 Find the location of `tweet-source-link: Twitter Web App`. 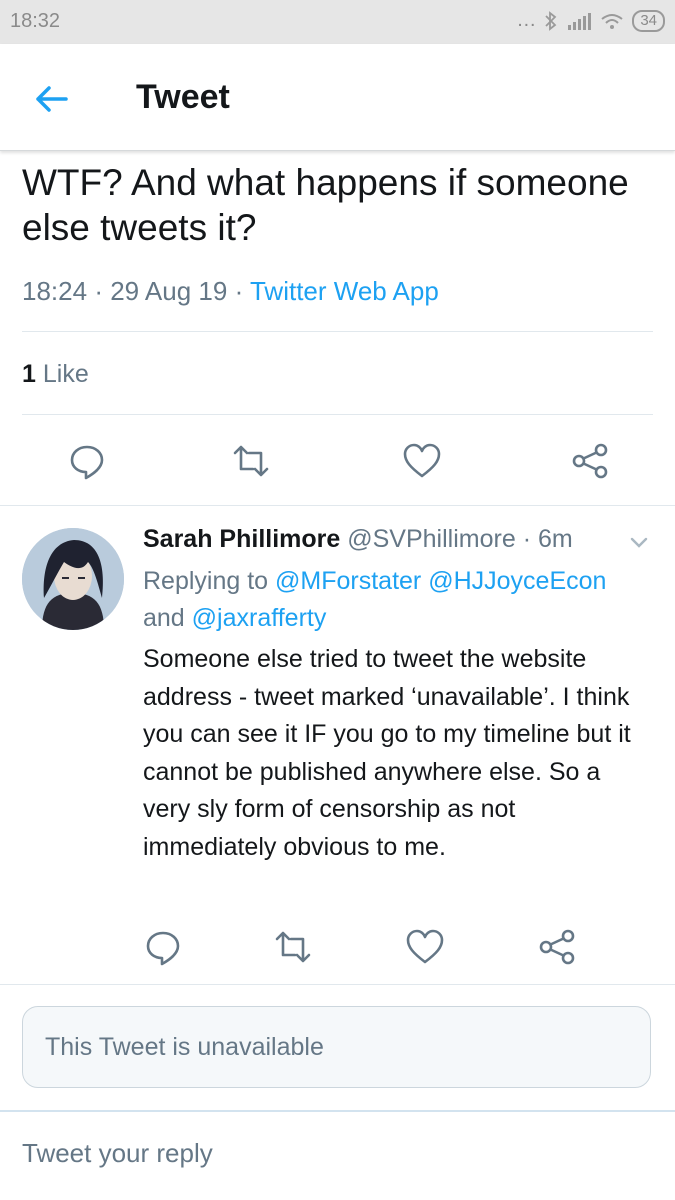

tweet-source-link: Twitter Web App is located at coordinates (344, 291).